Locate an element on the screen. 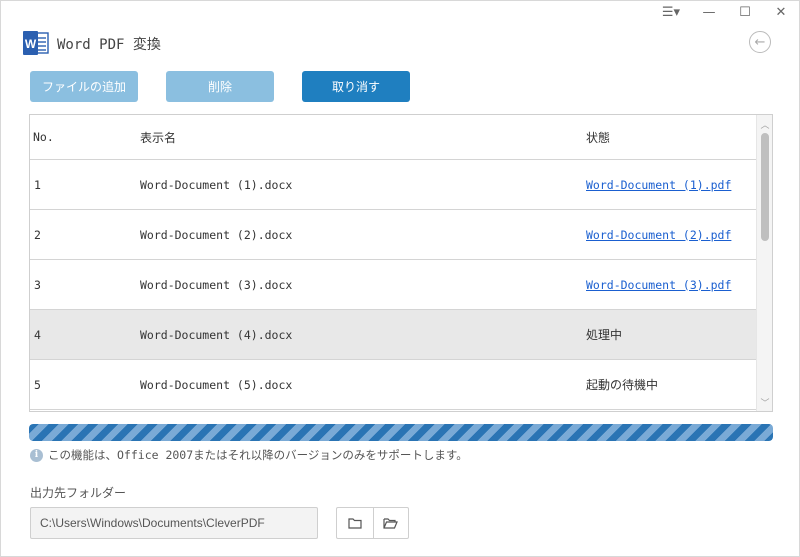 The image size is (800, 557). row-name: Word-Document (1).docx is located at coordinates (216, 184).